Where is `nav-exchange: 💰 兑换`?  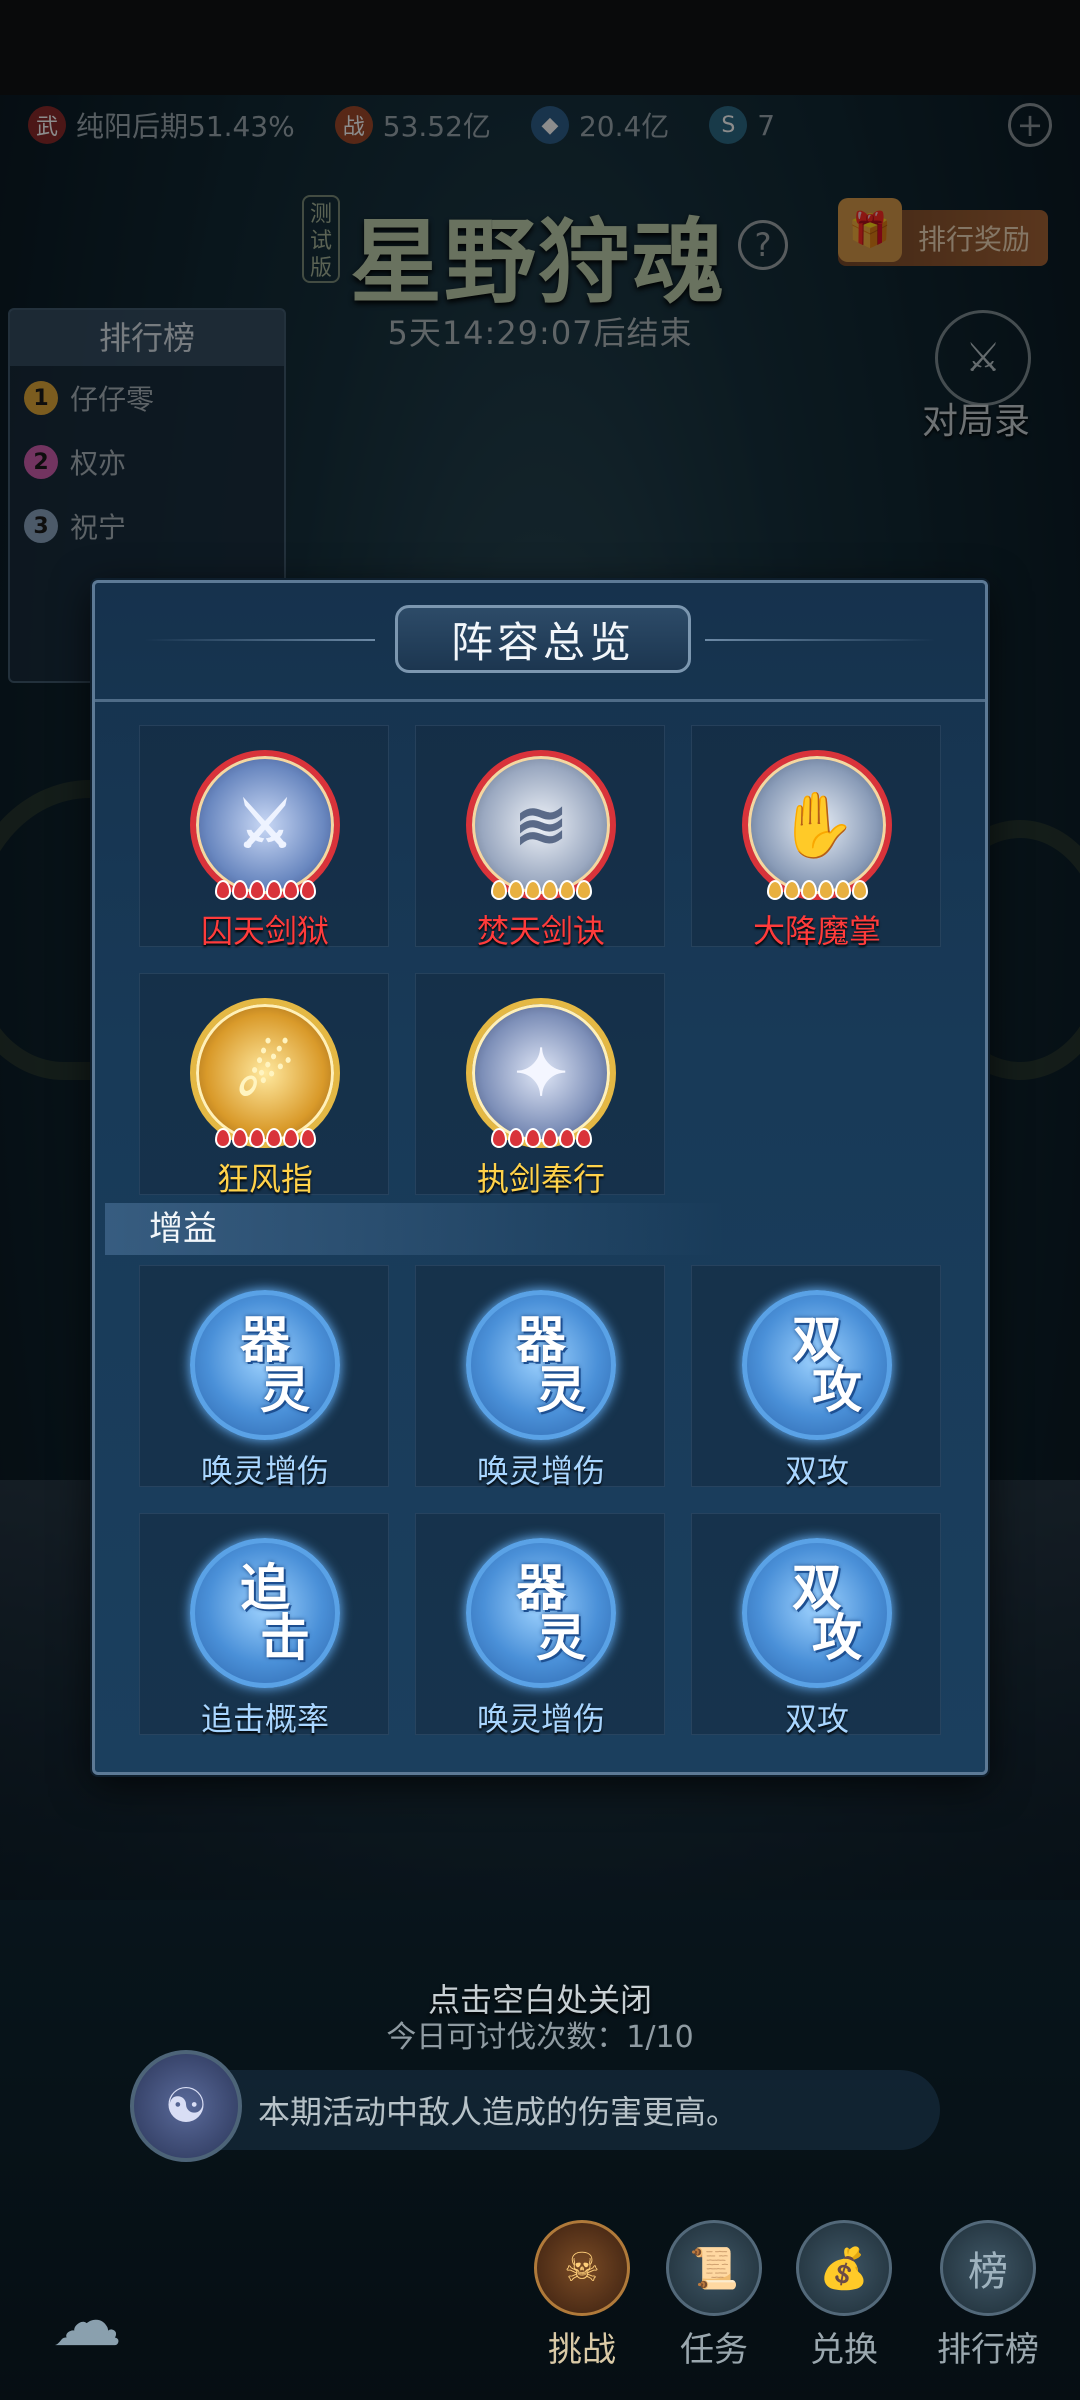
nav-exchange: 💰 兑换 is located at coordinates (844, 2295).